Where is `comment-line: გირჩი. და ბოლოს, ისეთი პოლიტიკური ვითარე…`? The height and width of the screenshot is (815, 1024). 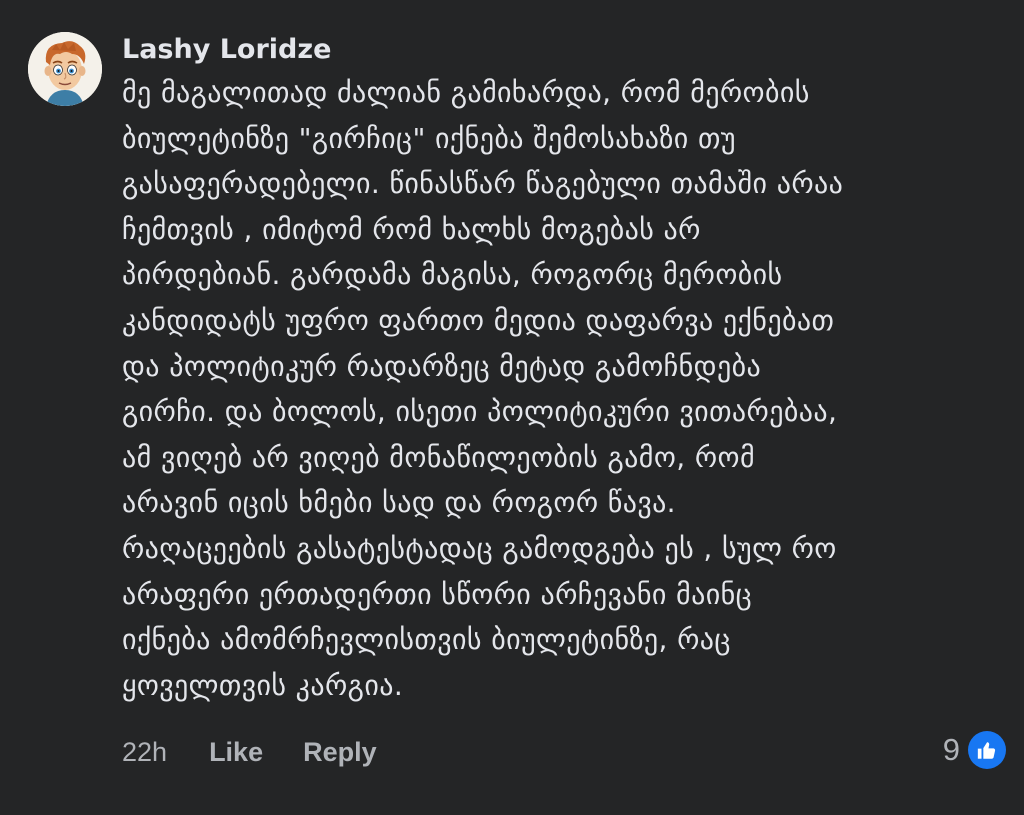 comment-line: გირჩი. და ბოლოს, ისეთი პოლიტიკური ვითარე… is located at coordinates (480, 412).